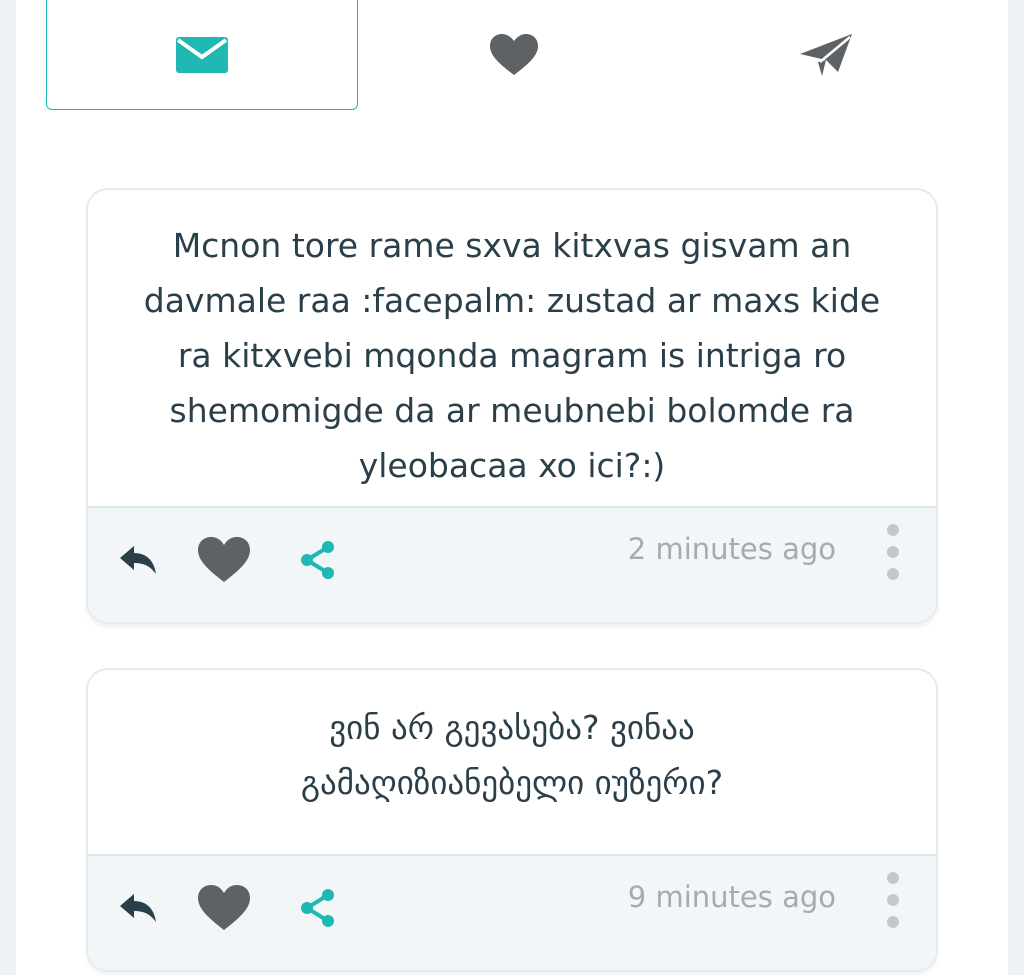  I want to click on paper-plane-icon, so click(826, 55).